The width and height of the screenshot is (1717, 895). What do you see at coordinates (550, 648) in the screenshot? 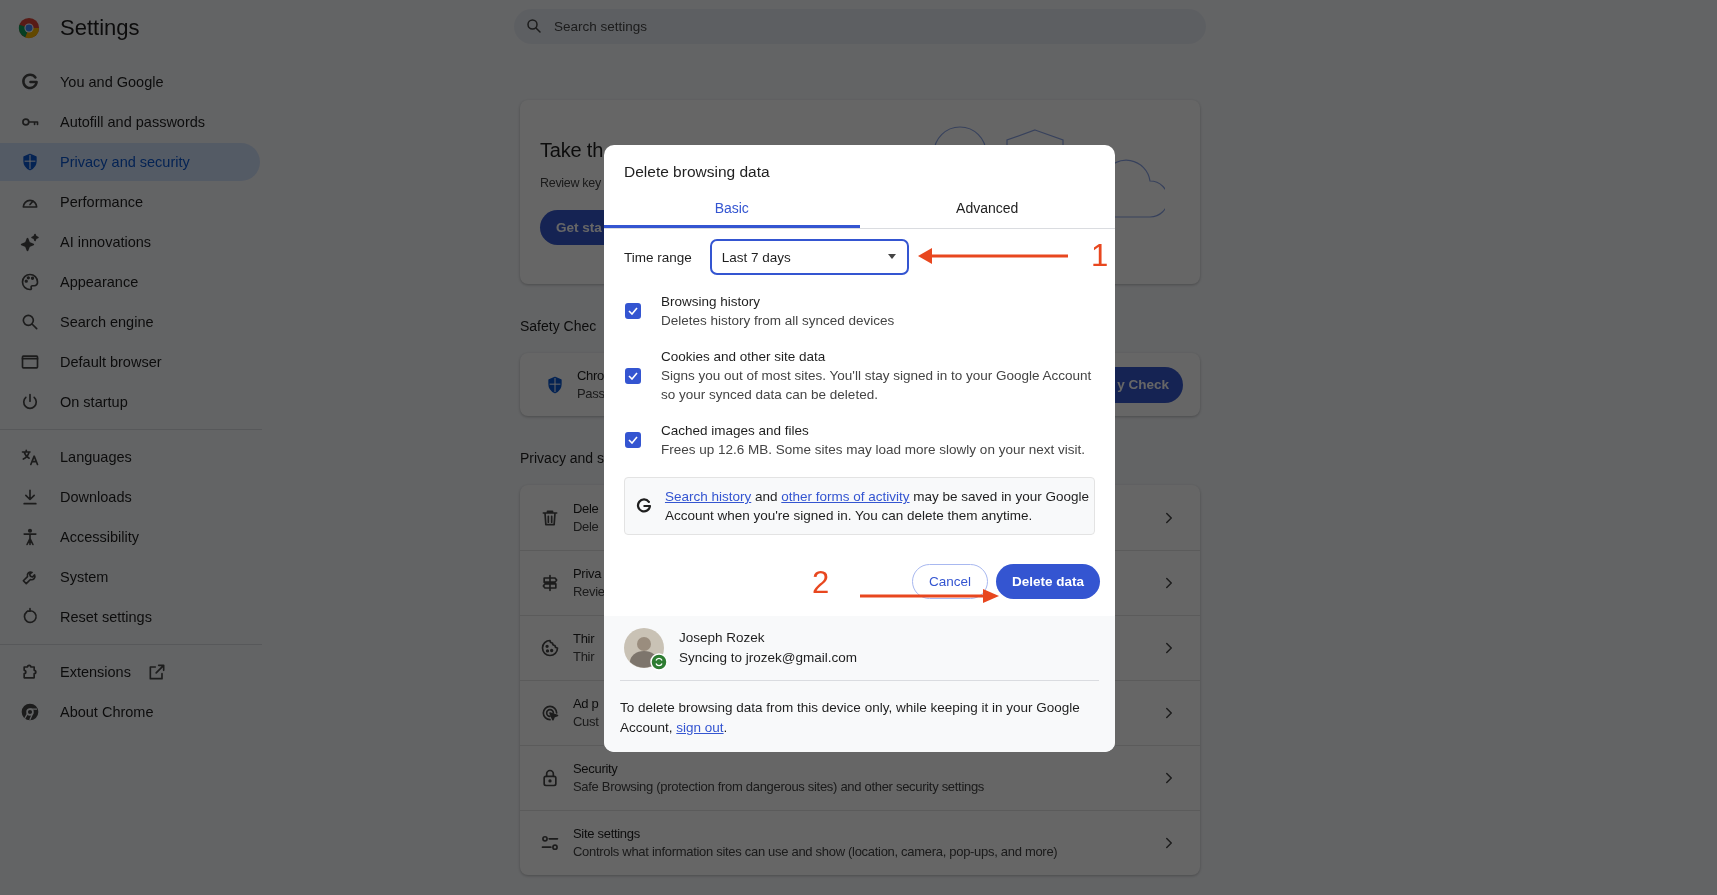
I see `cookie-icon` at bounding box center [550, 648].